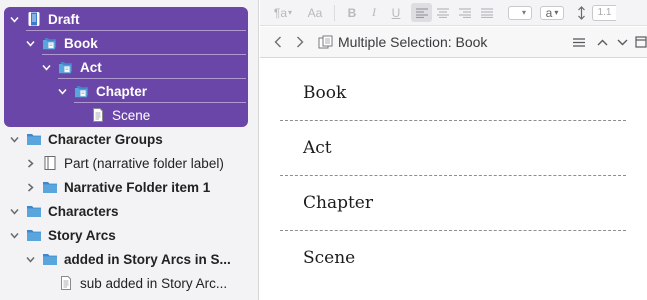 The width and height of the screenshot is (647, 300). Describe the element at coordinates (604, 12) in the screenshot. I see `line-spacing-field: 1.1` at that location.